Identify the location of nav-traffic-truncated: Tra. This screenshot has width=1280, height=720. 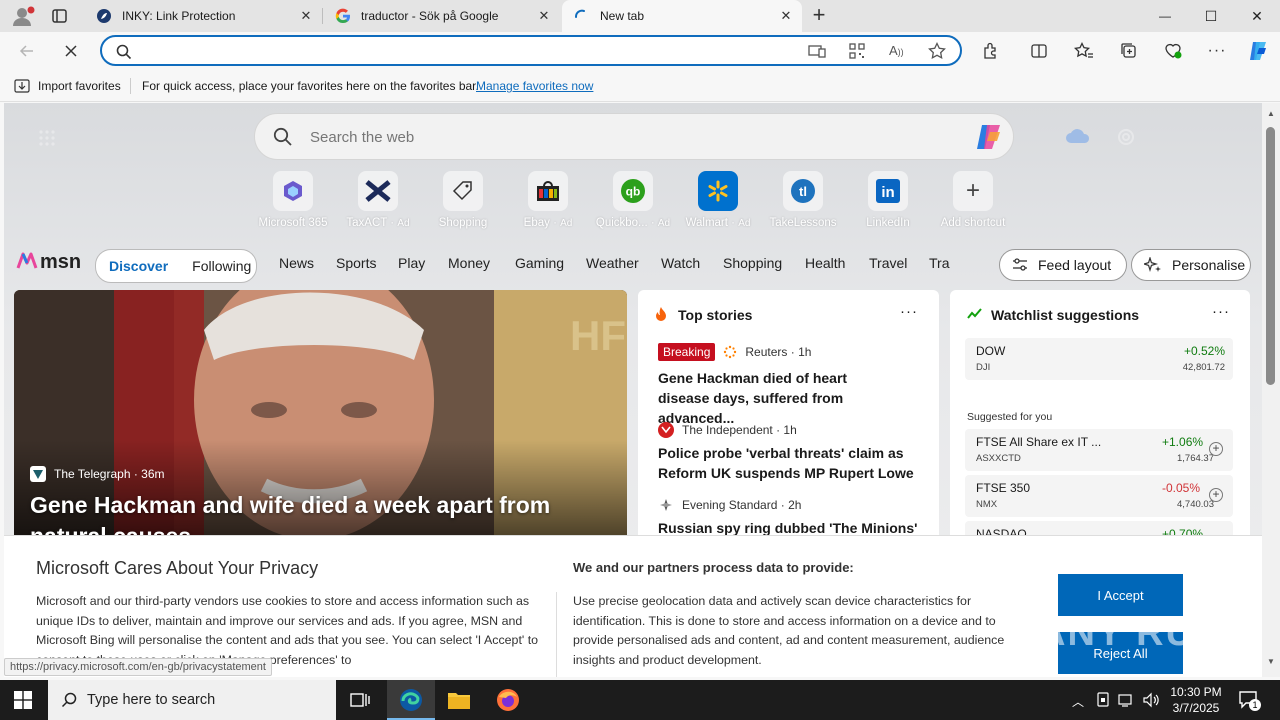
(940, 263).